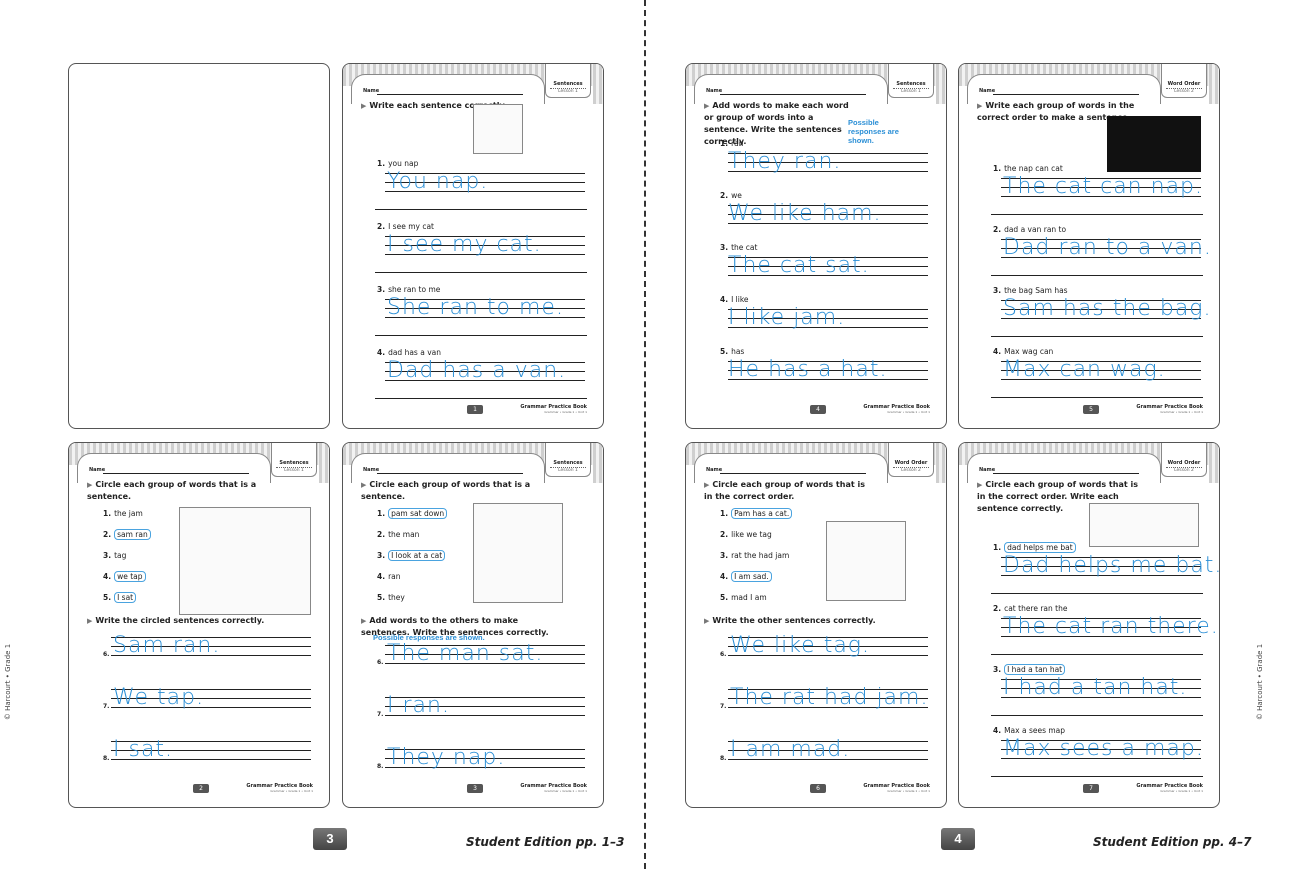  What do you see at coordinates (736, 195) in the screenshot?
I see `prompt-text: we` at bounding box center [736, 195].